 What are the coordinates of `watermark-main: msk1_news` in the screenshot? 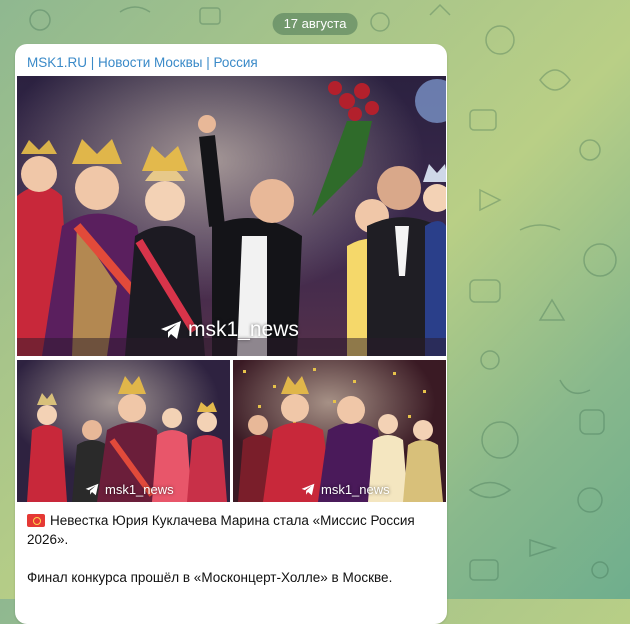 It's located at (229, 330).